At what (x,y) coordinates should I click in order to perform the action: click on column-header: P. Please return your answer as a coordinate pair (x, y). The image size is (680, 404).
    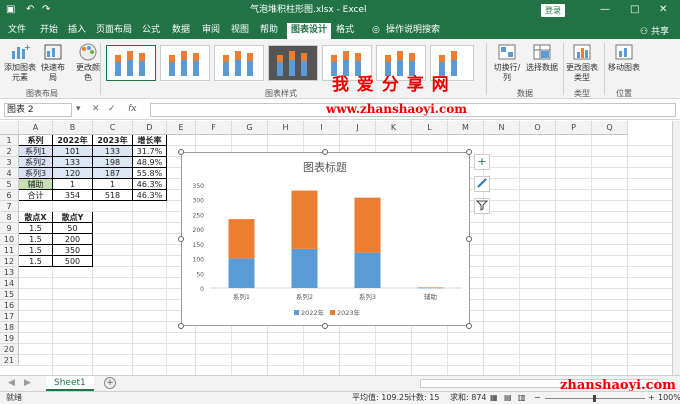
    Looking at the image, I should click on (574, 128).